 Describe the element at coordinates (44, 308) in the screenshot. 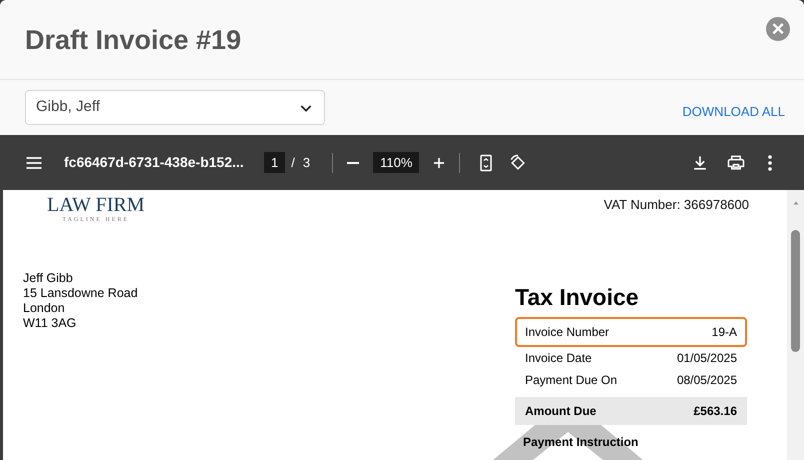

I see `address-line: London` at that location.